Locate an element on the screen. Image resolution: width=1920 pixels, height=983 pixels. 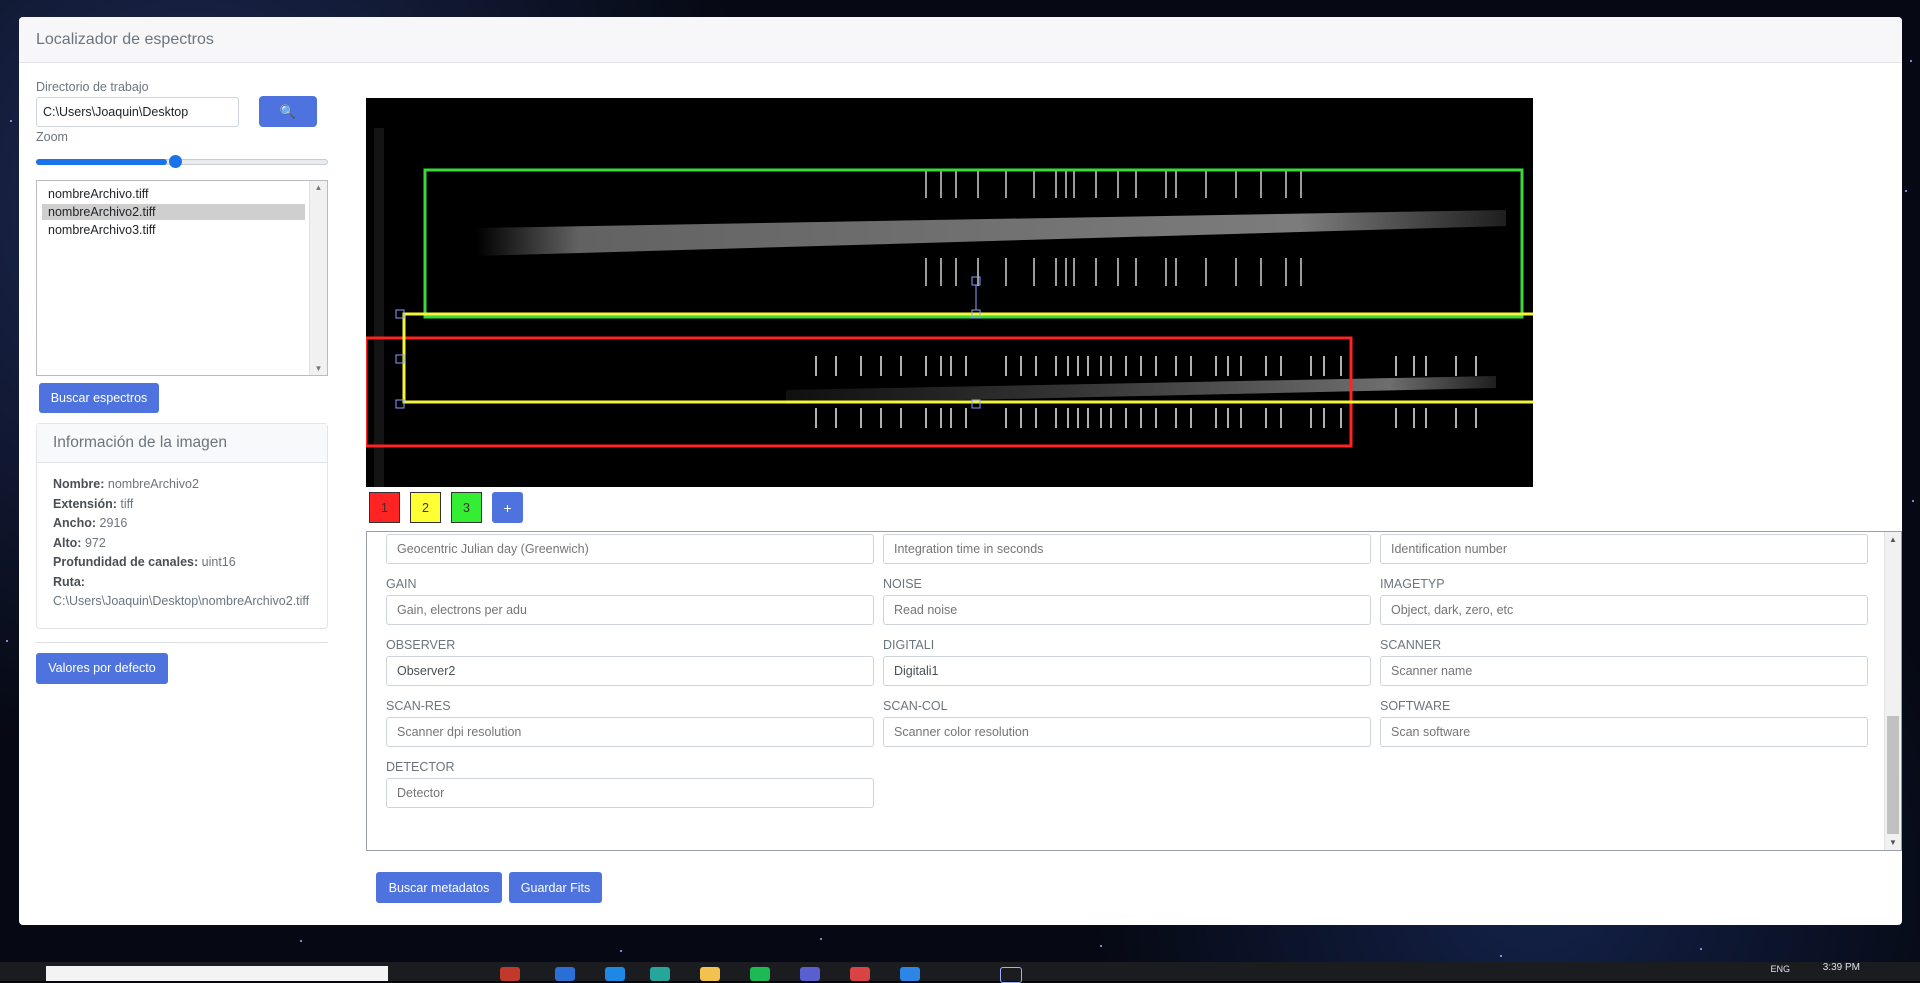
file-list-scrollbar: ▲ ▼ is located at coordinates (318, 278).